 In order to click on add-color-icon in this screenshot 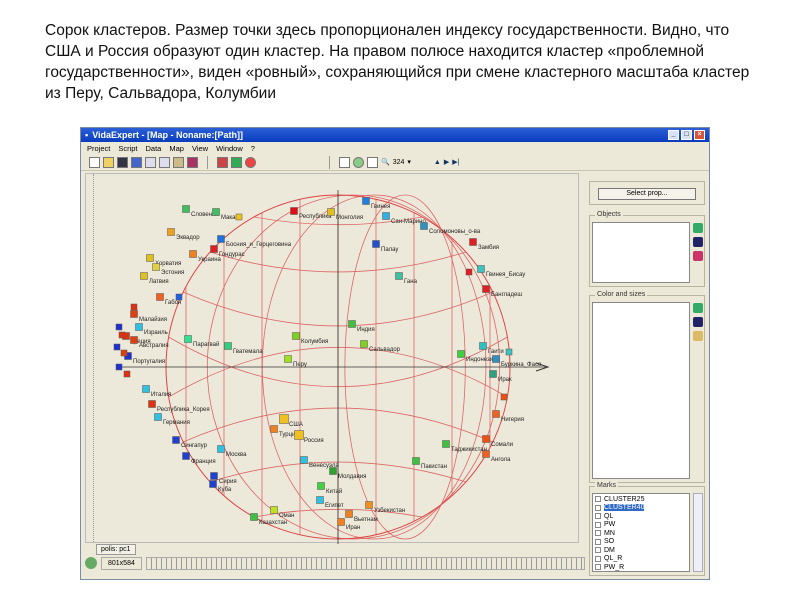, I will do `click(698, 308)`.